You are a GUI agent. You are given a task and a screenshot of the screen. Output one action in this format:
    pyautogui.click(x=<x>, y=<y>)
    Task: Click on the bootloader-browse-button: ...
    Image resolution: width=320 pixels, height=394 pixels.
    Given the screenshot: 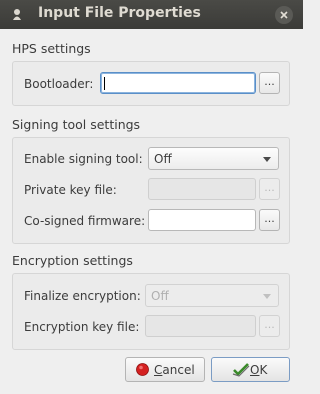 What is the action you would take?
    pyautogui.click(x=269, y=83)
    